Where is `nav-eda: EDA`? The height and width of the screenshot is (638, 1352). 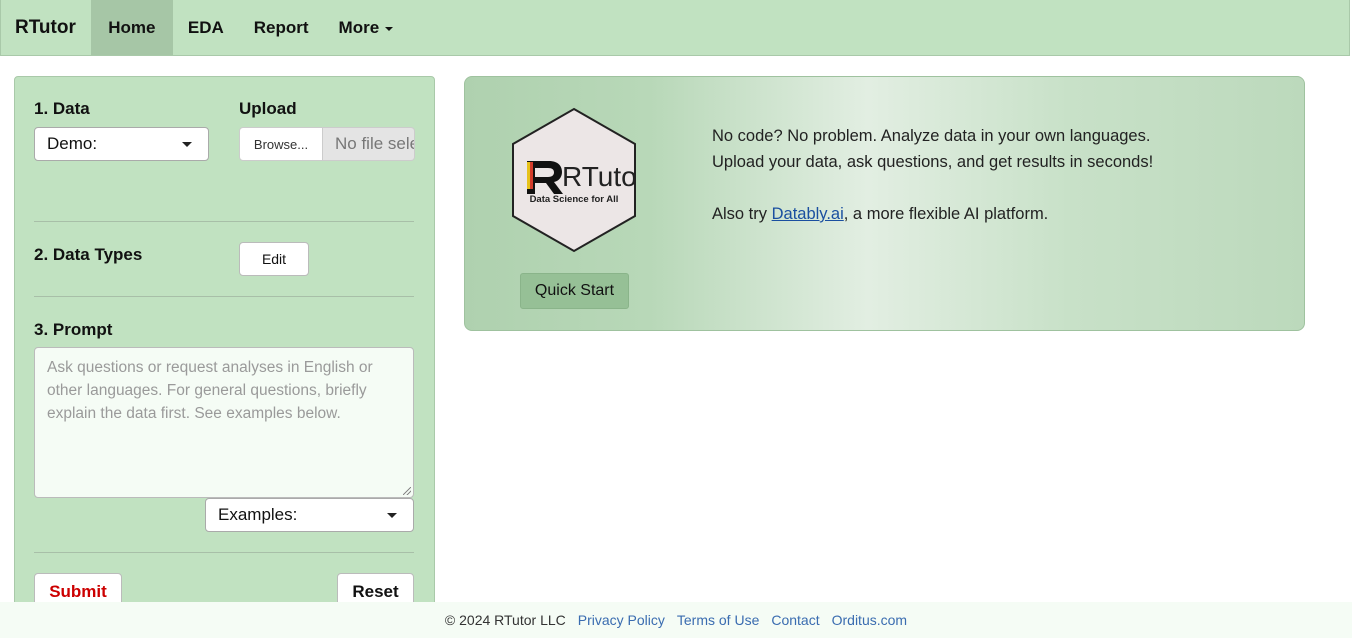 nav-eda: EDA is located at coordinates (206, 27).